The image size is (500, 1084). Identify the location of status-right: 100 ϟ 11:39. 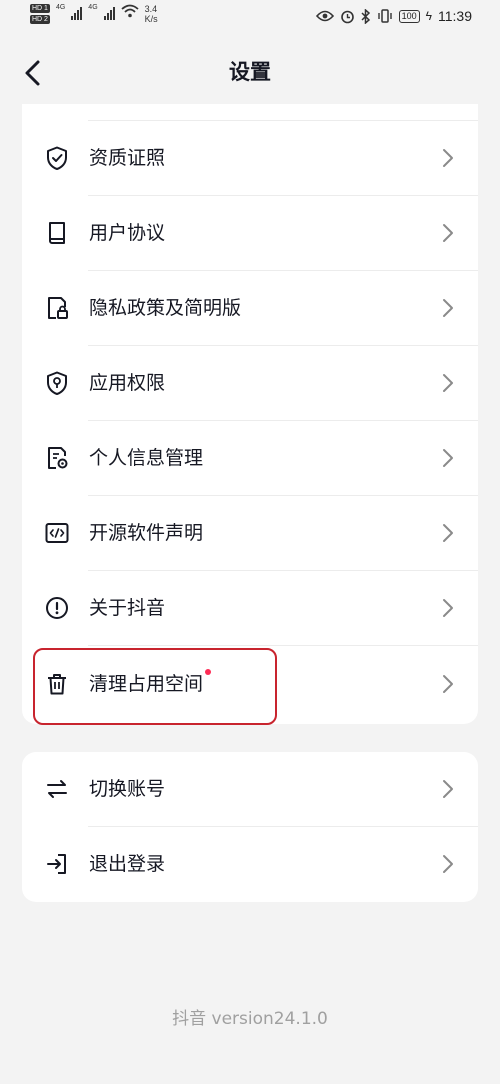
(393, 16).